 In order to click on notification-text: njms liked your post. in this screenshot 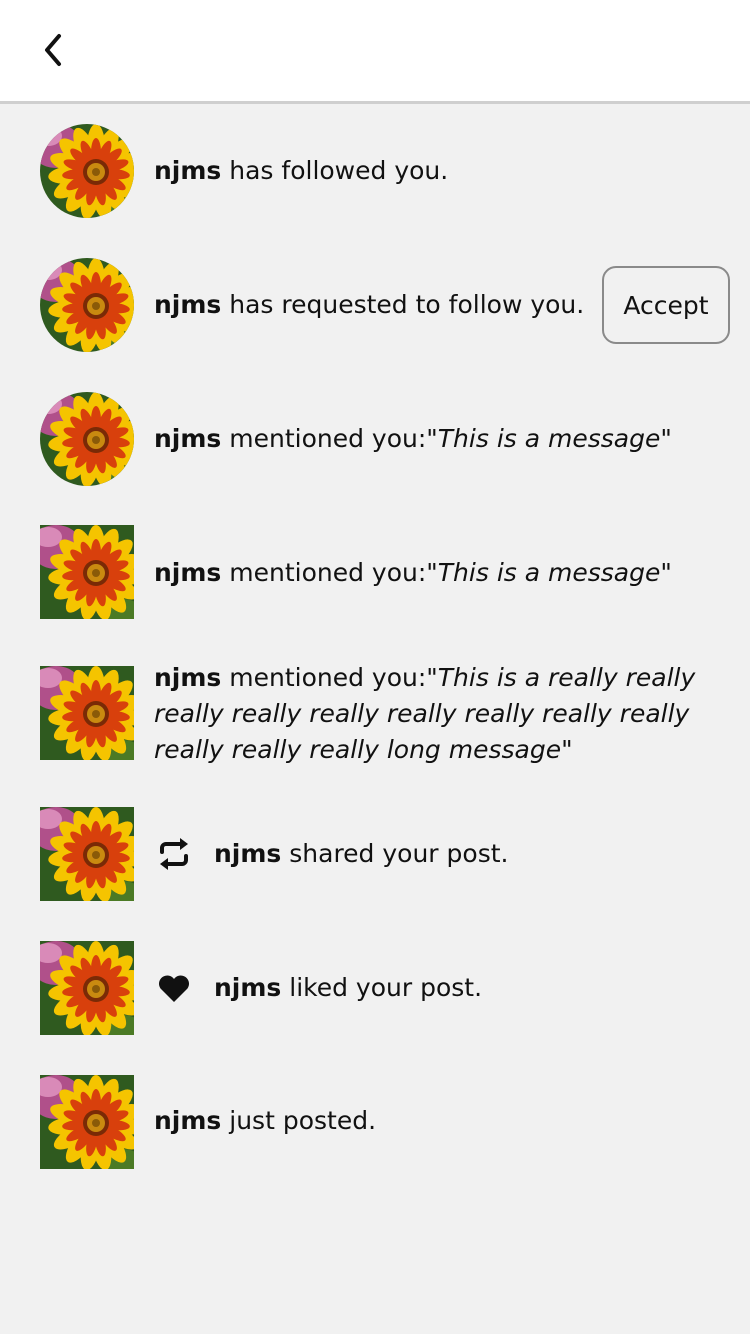, I will do `click(348, 987)`.